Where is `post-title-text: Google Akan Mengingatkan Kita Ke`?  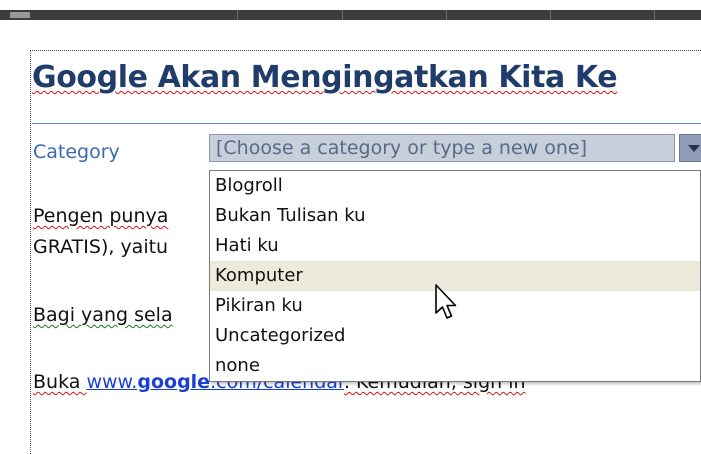 post-title-text: Google Akan Mengingatkan Kita Ke is located at coordinates (325, 77).